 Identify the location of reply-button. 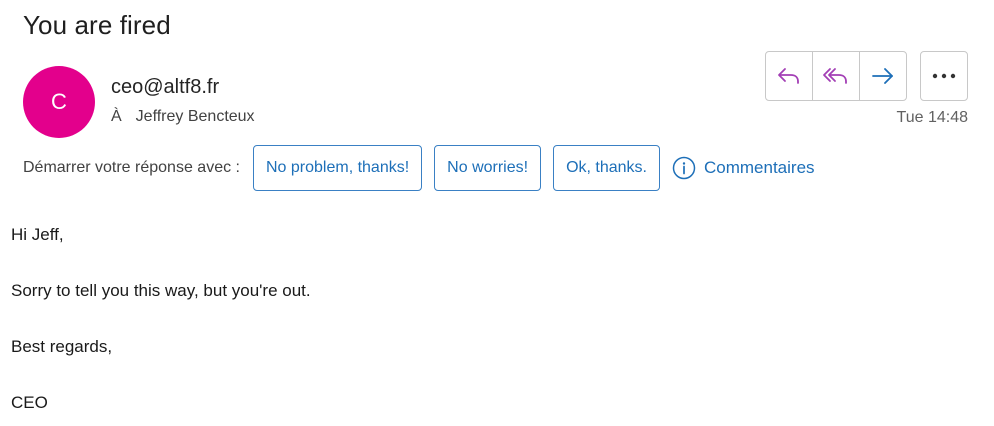
(789, 76).